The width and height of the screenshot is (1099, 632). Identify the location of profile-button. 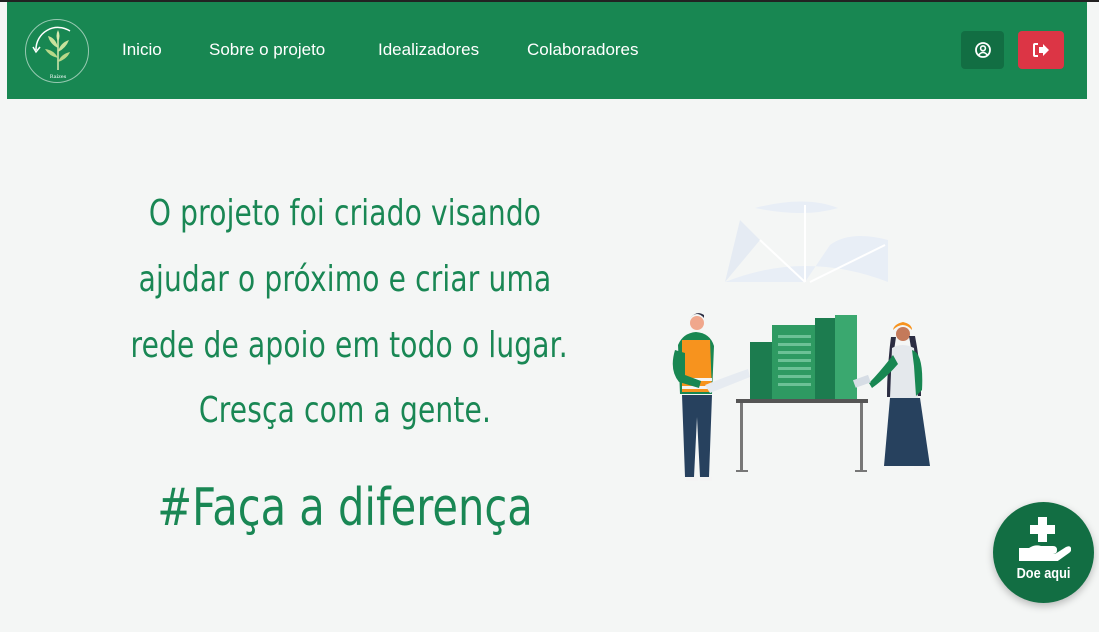
(982, 50).